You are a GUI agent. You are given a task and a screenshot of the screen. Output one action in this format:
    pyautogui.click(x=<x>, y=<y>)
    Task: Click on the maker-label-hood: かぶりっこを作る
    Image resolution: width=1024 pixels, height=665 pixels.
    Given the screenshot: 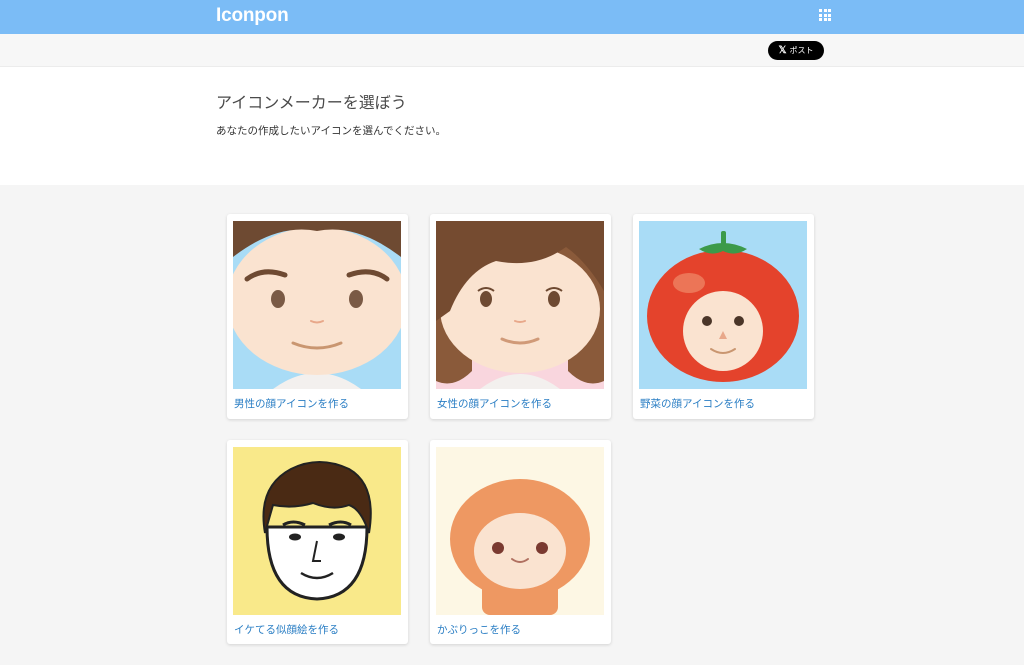 What is the action you would take?
    pyautogui.click(x=479, y=629)
    